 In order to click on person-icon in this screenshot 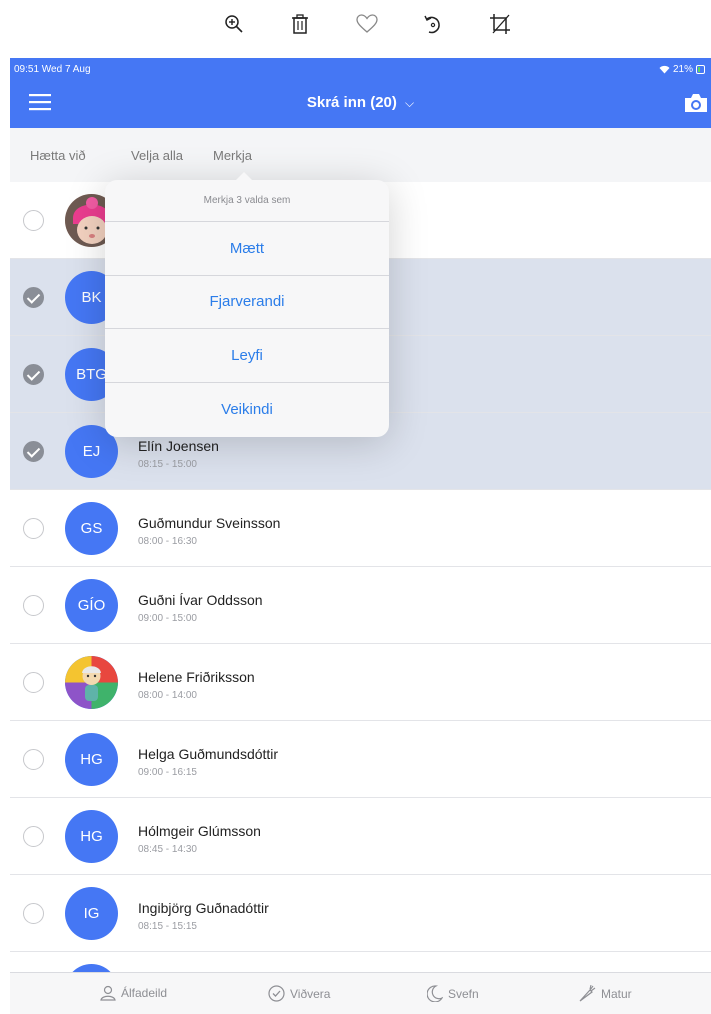, I will do `click(108, 993)`.